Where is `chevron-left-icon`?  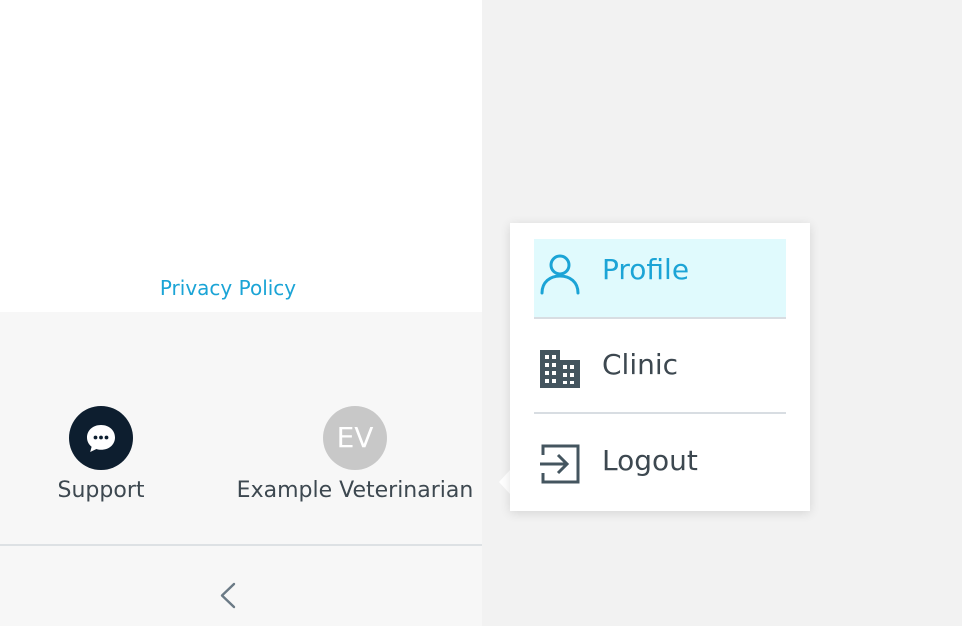
chevron-left-icon is located at coordinates (228, 595).